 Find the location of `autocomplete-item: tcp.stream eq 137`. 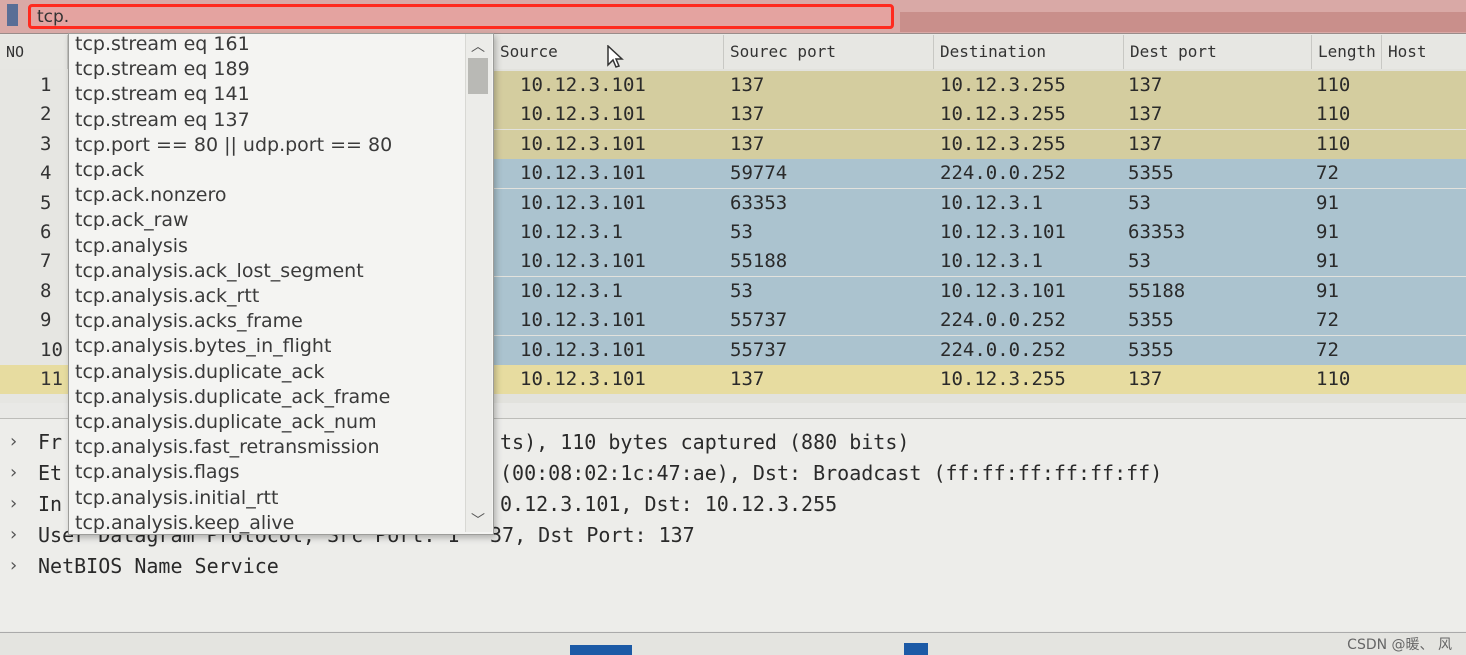

autocomplete-item: tcp.stream eq 137 is located at coordinates (162, 120).